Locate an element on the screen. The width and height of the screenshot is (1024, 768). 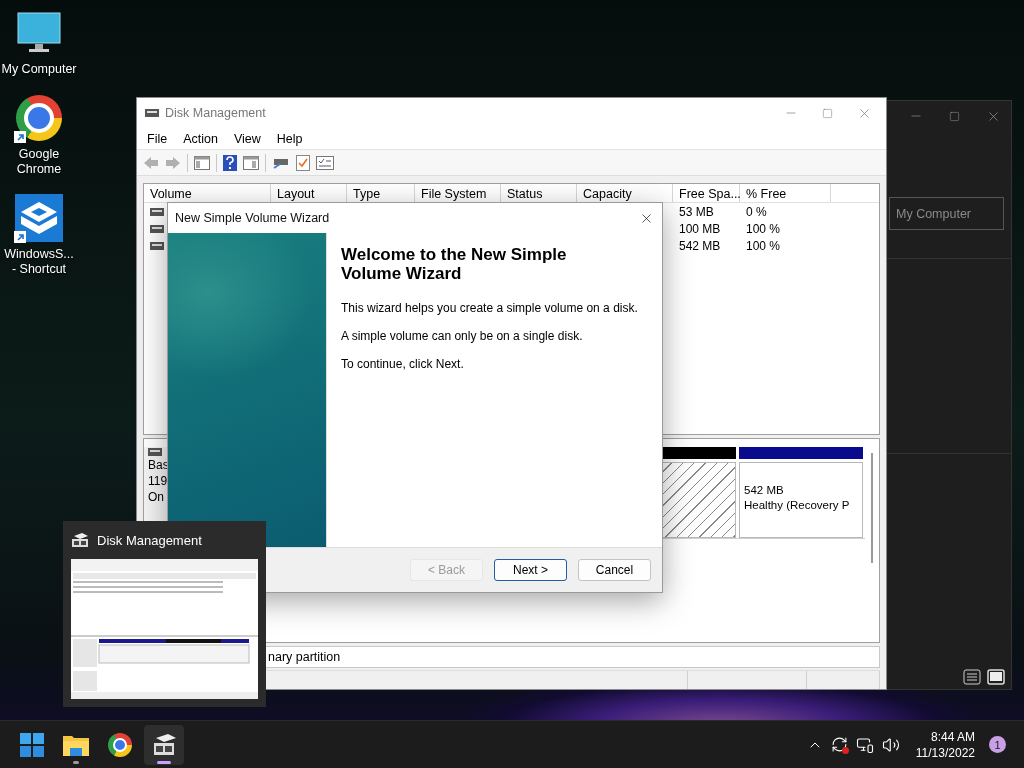
legend-label: nary partition is located at coordinates (304, 657).